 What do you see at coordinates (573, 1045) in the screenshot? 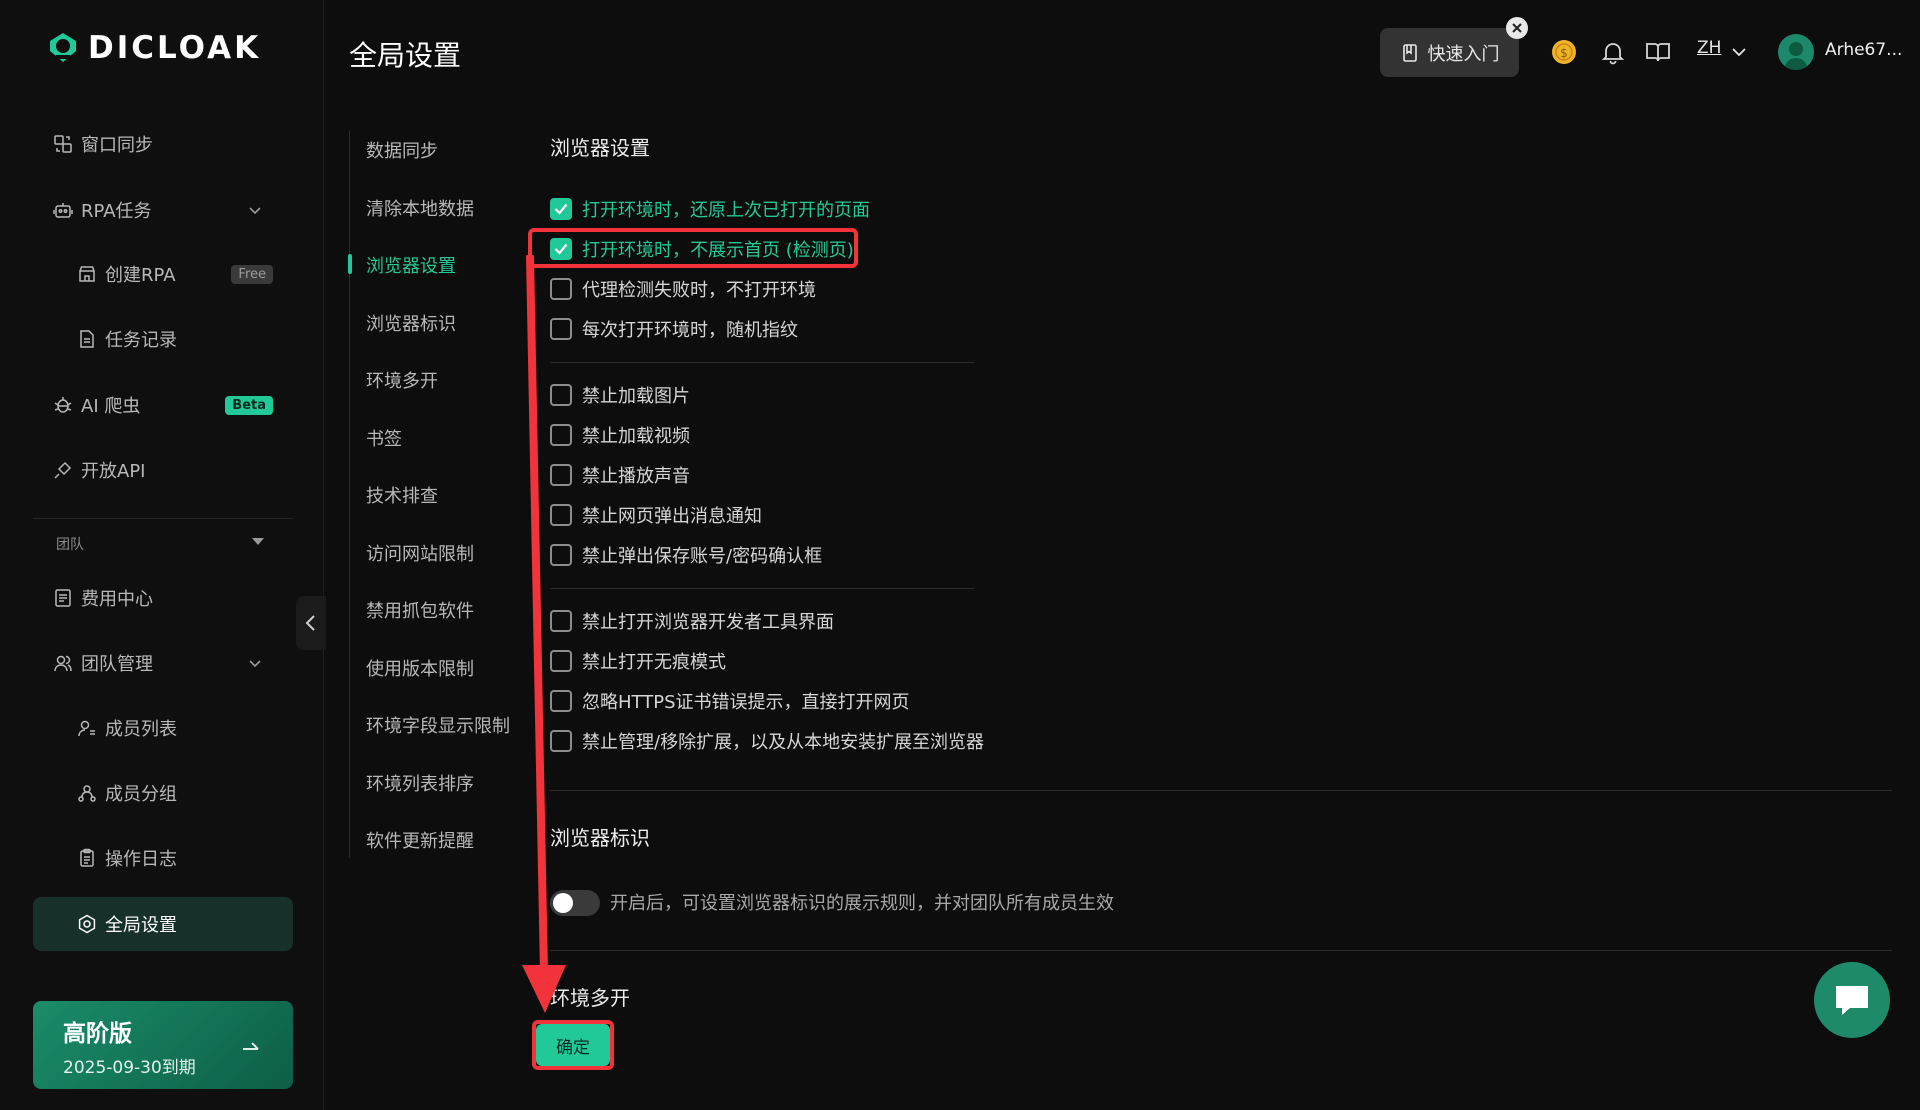
I see `annotation-highlight-confirm` at bounding box center [573, 1045].